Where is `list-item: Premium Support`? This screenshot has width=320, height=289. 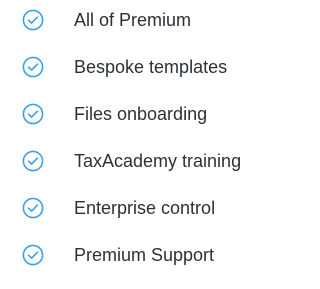 list-item: Premium Support is located at coordinates (118, 255).